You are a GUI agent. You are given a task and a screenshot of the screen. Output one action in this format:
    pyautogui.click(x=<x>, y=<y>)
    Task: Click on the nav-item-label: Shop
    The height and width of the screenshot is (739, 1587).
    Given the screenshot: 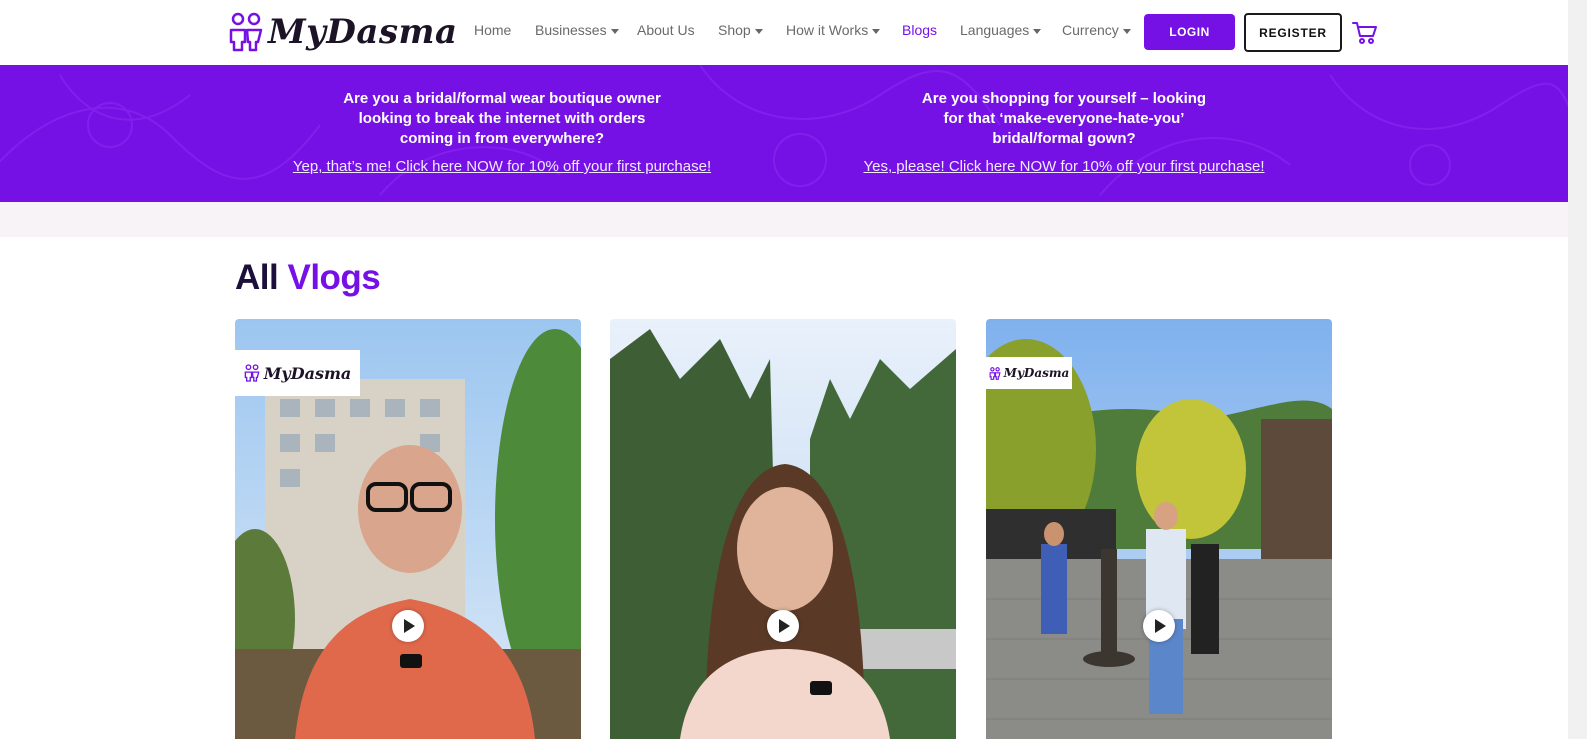 What is the action you would take?
    pyautogui.click(x=734, y=30)
    